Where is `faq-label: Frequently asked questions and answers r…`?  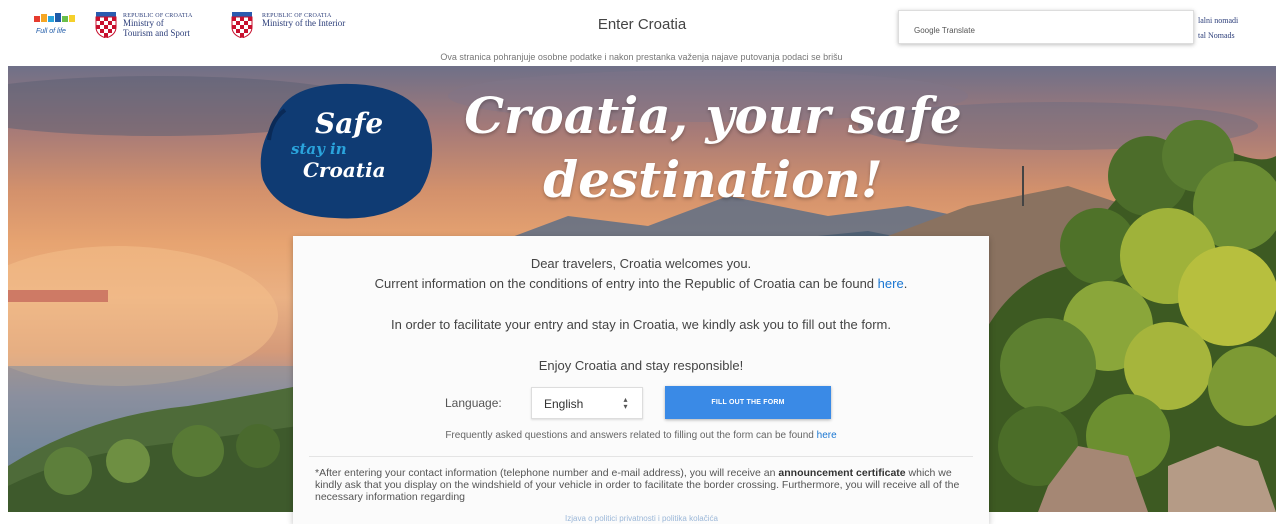
faq-label: Frequently asked questions and answers r… is located at coordinates (629, 435).